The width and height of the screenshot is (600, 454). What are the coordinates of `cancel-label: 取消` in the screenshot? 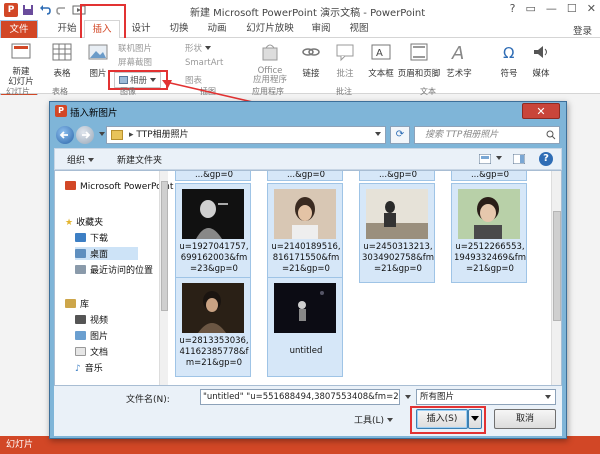 It's located at (524, 419).